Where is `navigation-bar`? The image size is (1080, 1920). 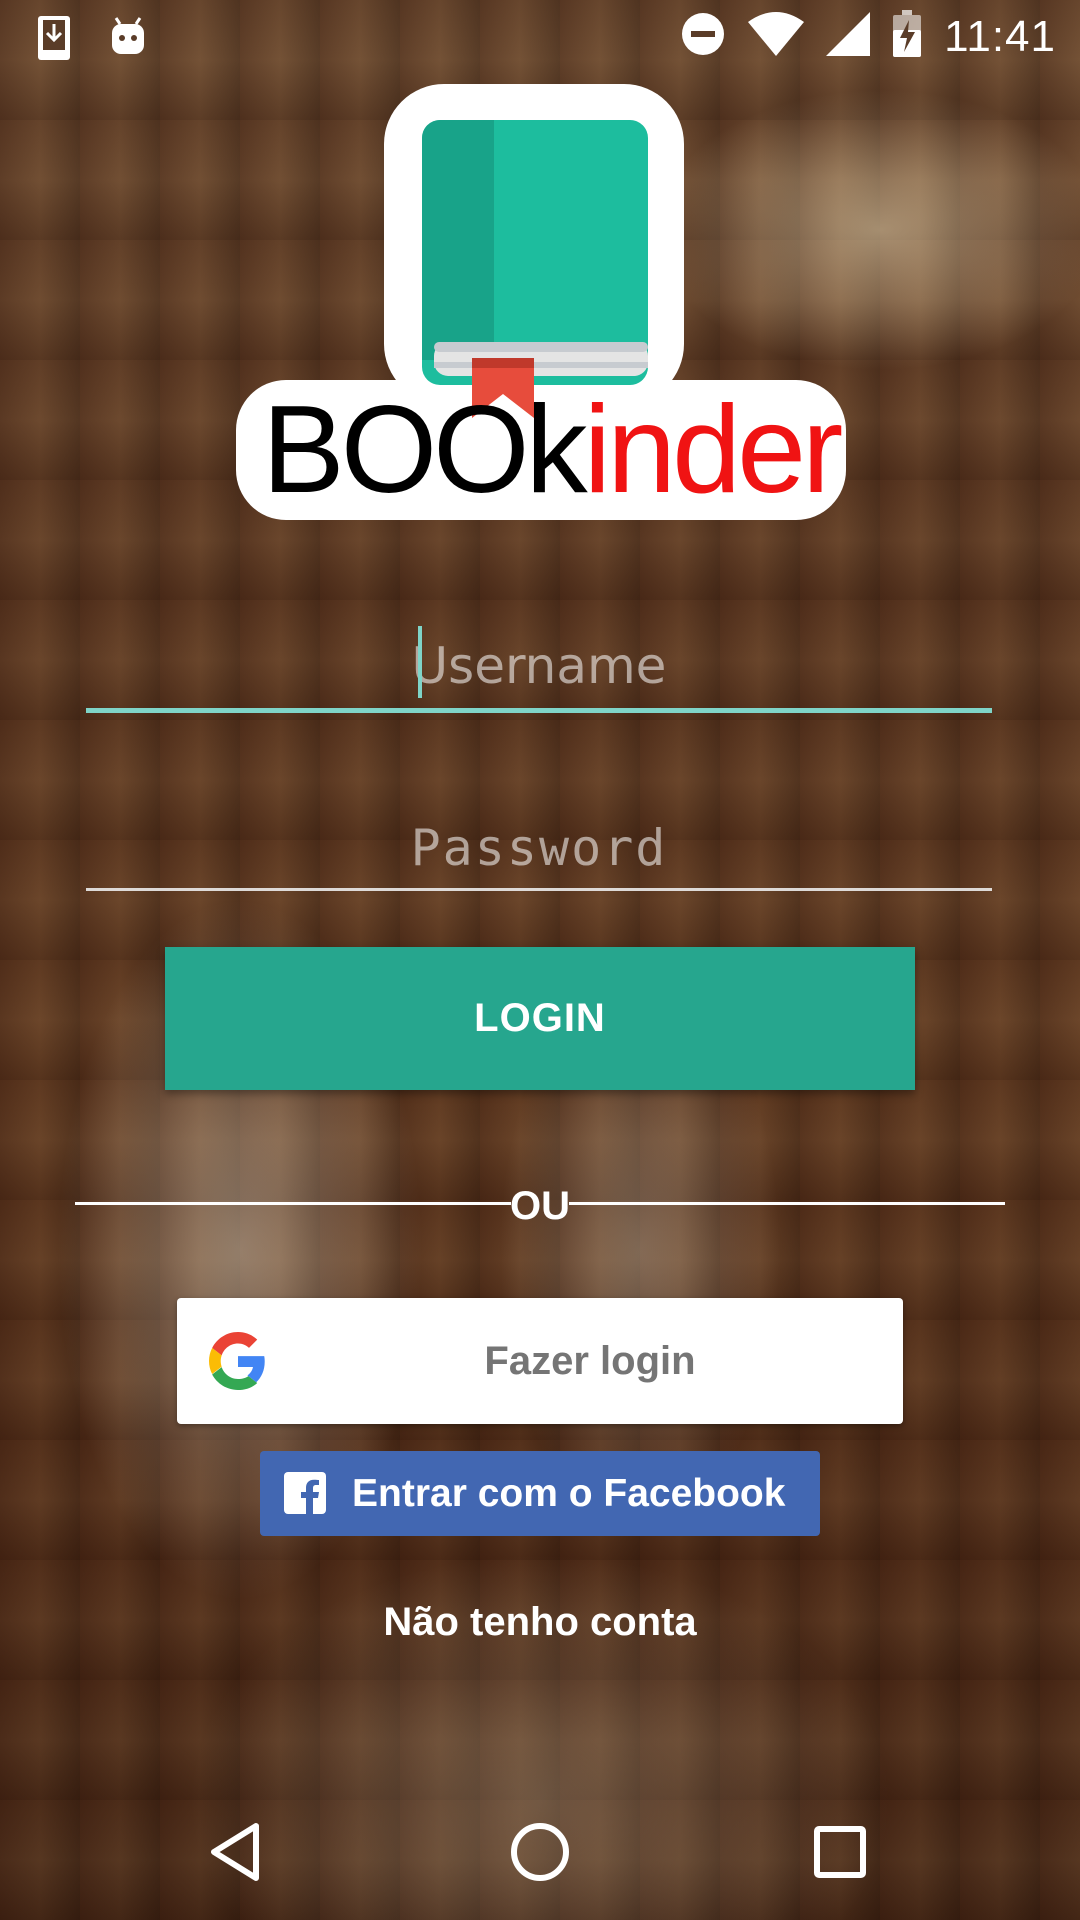 navigation-bar is located at coordinates (540, 1848).